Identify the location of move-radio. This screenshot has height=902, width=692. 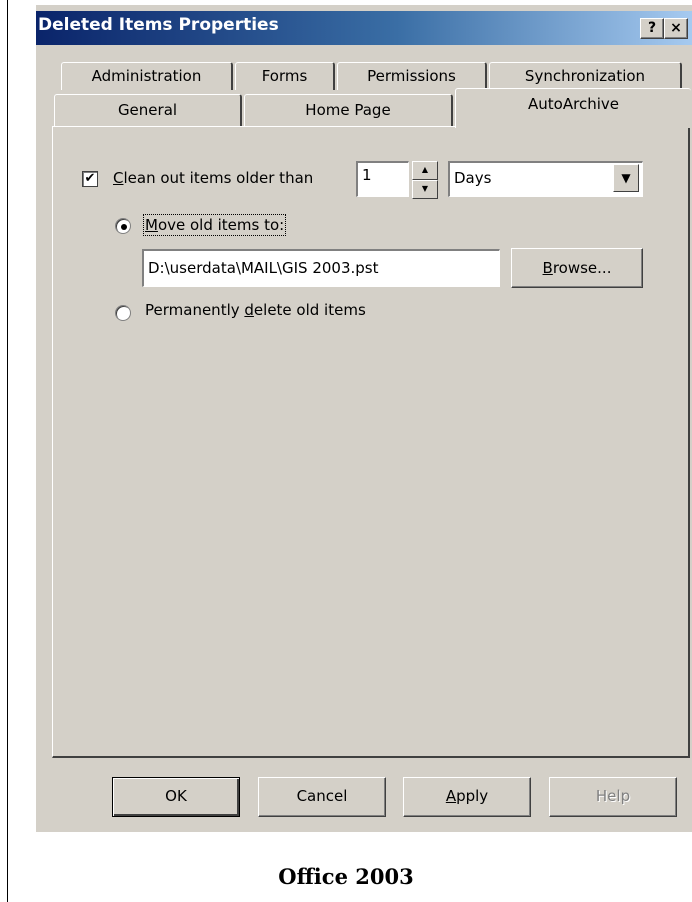
(123, 226).